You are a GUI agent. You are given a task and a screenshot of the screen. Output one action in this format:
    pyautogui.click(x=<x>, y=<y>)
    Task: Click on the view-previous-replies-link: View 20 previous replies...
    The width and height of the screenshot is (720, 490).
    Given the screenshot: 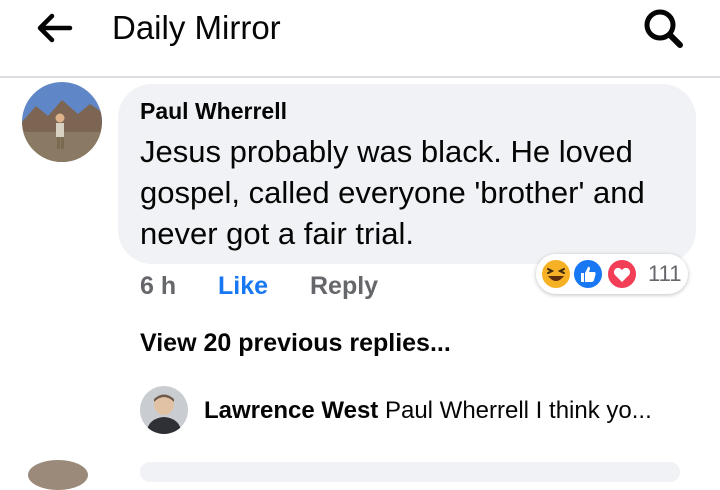 What is the action you would take?
    pyautogui.click(x=295, y=343)
    